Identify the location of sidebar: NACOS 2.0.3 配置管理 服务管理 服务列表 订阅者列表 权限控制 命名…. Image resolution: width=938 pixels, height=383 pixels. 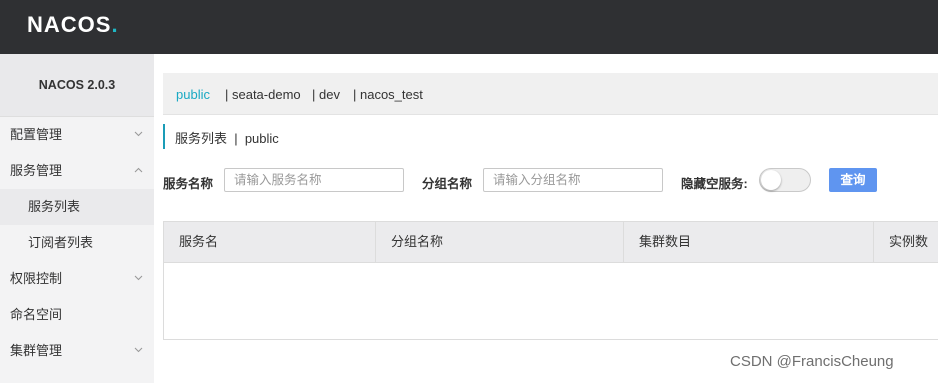
(77, 218).